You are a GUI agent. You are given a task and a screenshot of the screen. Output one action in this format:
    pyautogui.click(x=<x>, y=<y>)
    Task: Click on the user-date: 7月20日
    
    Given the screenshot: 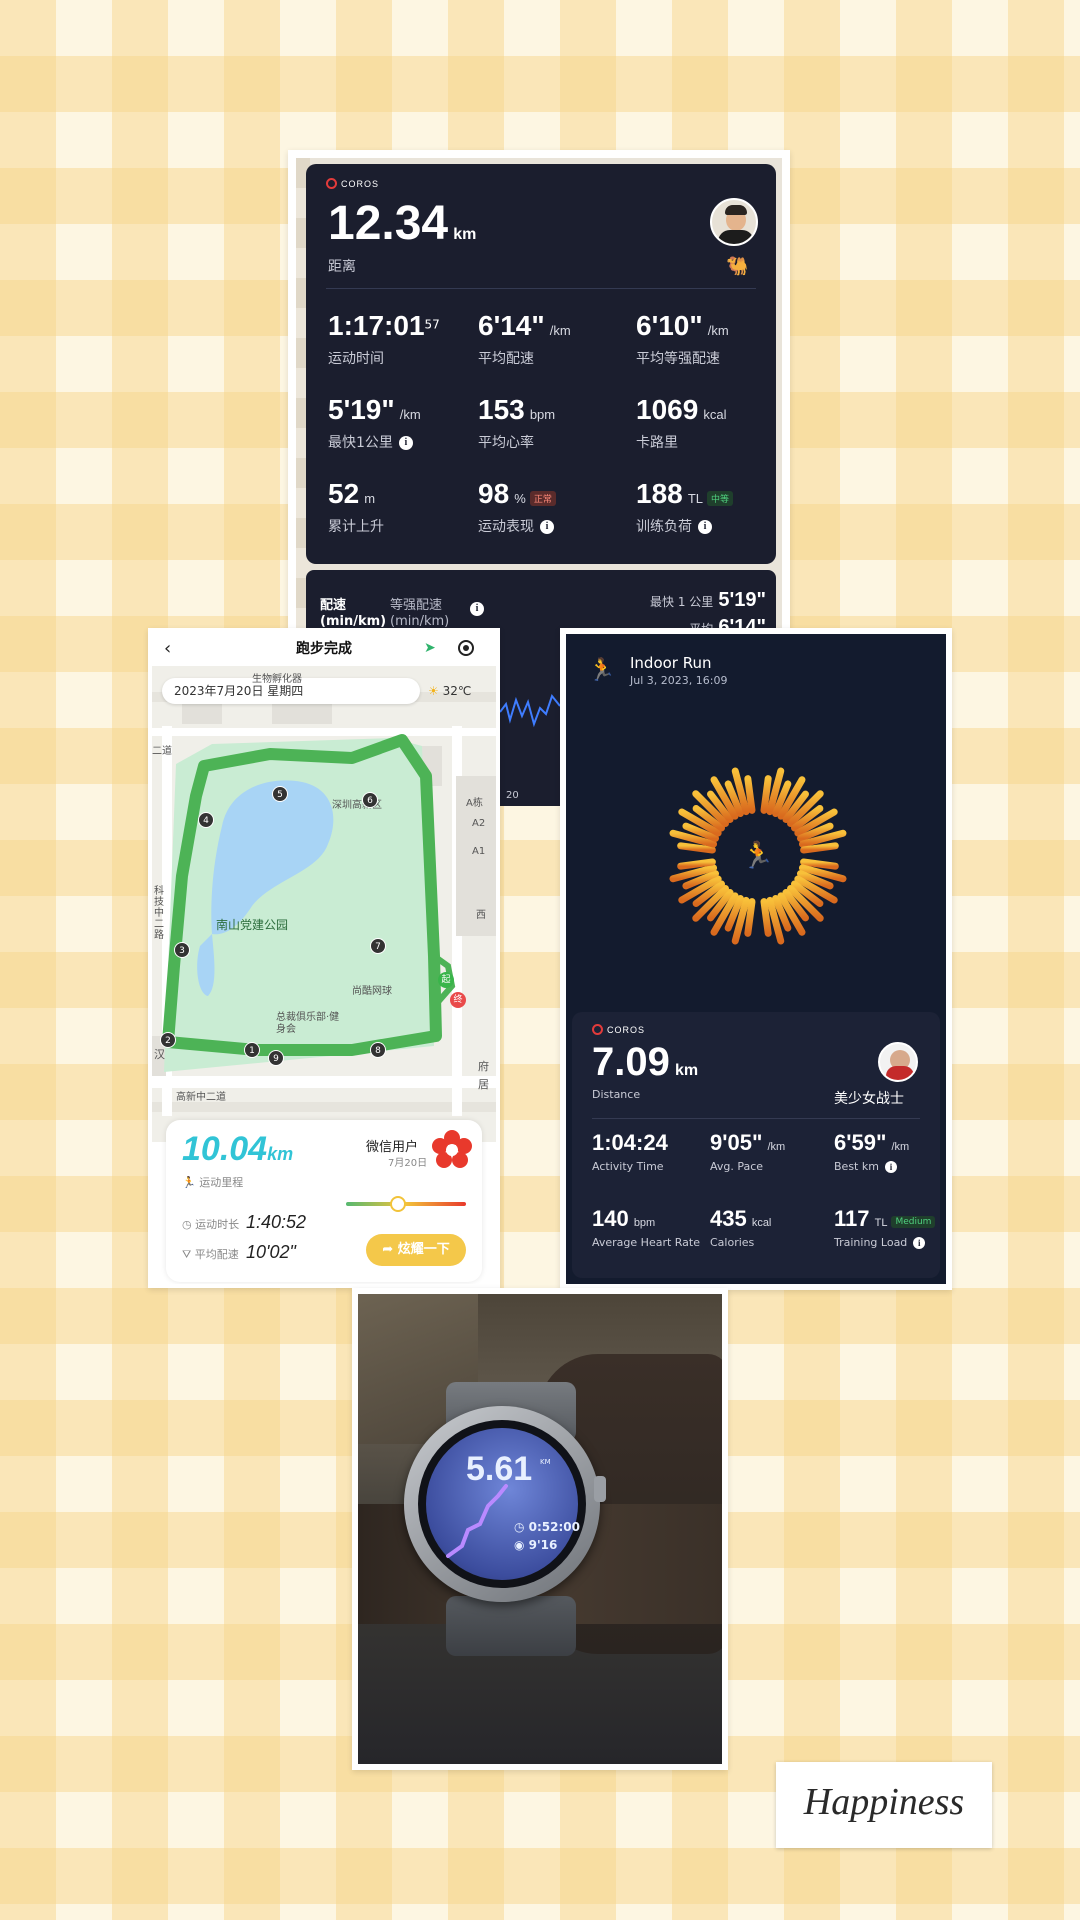 What is the action you would take?
    pyautogui.click(x=408, y=1163)
    